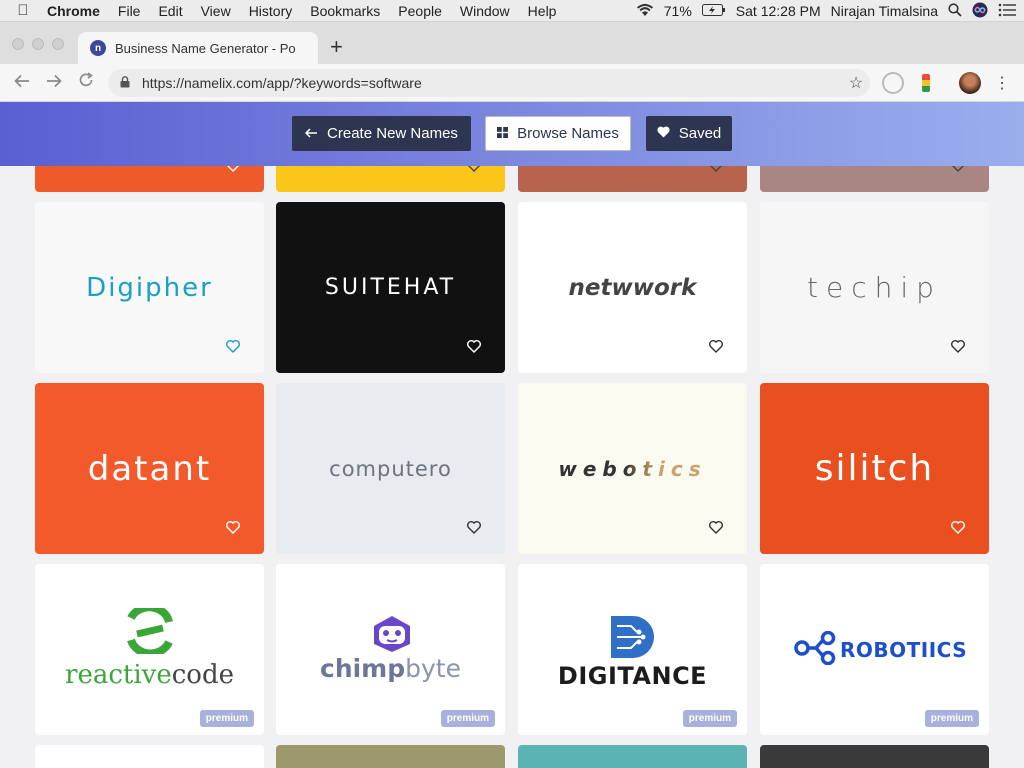 The width and height of the screenshot is (1024, 768). I want to click on robotiics-nodes-icon, so click(815, 648).